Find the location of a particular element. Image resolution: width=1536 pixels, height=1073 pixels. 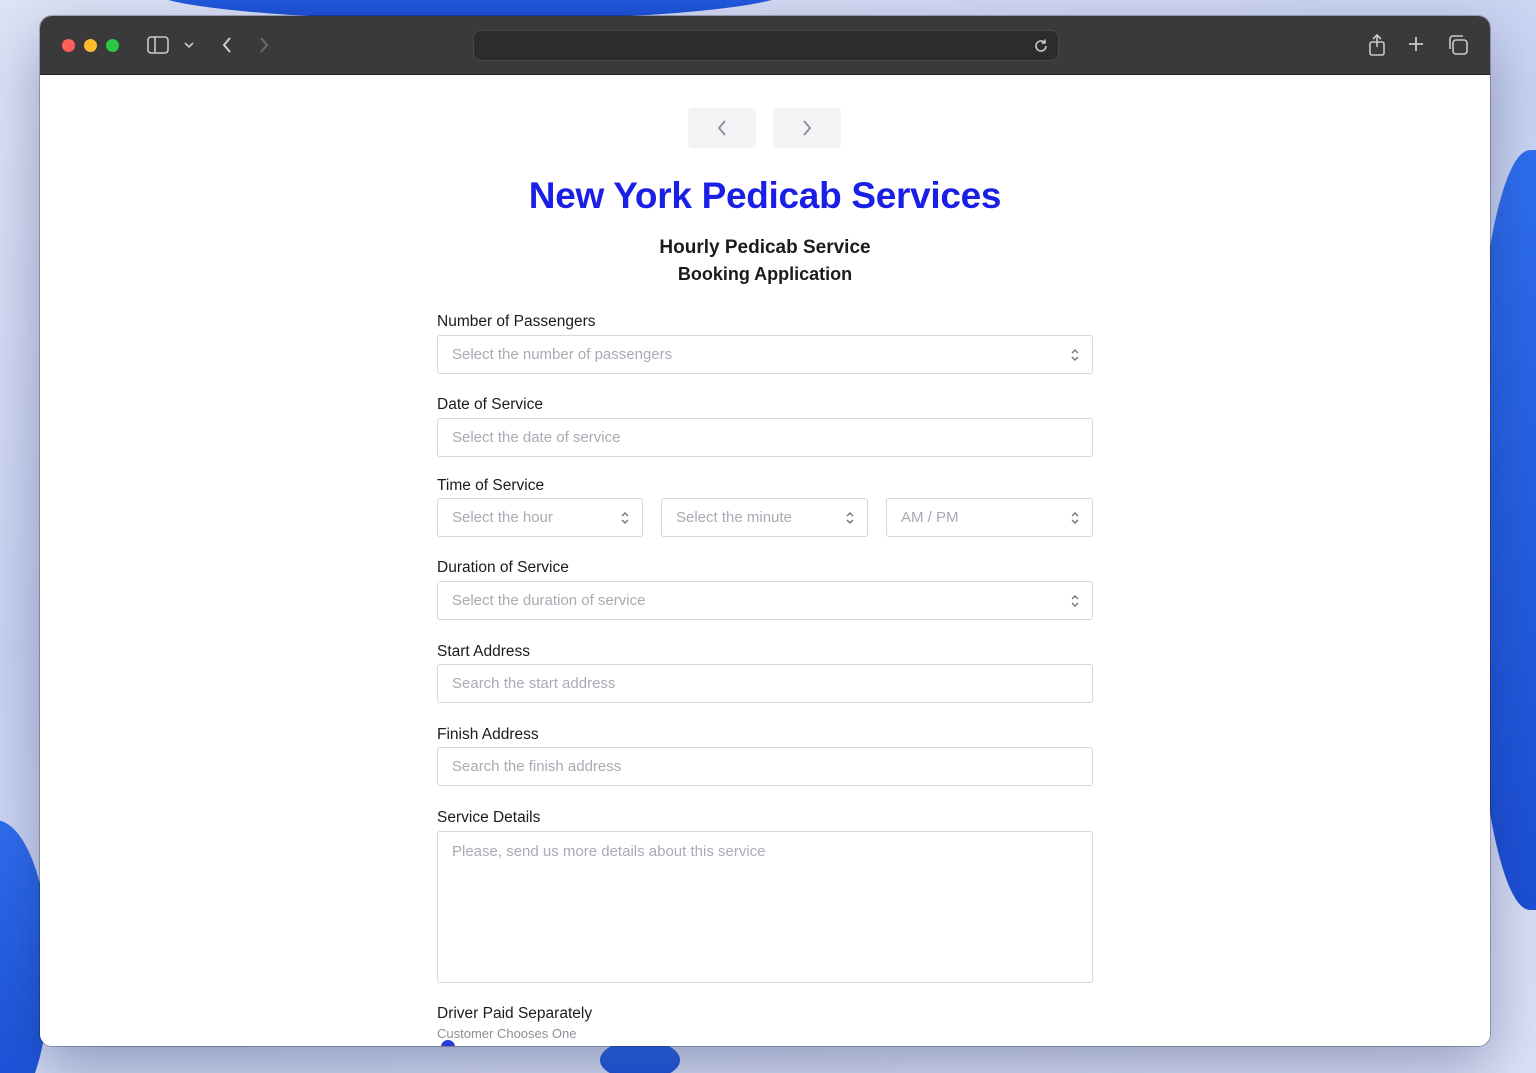

address-bar is located at coordinates (766, 45).